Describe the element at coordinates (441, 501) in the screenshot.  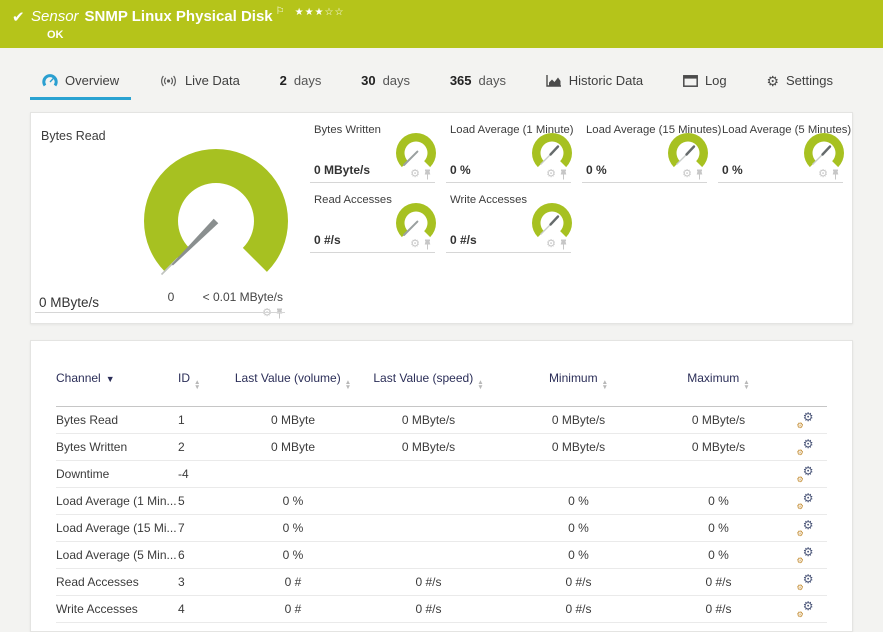
I see `table-row: Load Average (1 Min... 5 0 % 0 % 0 % ⚙ ⚙` at that location.